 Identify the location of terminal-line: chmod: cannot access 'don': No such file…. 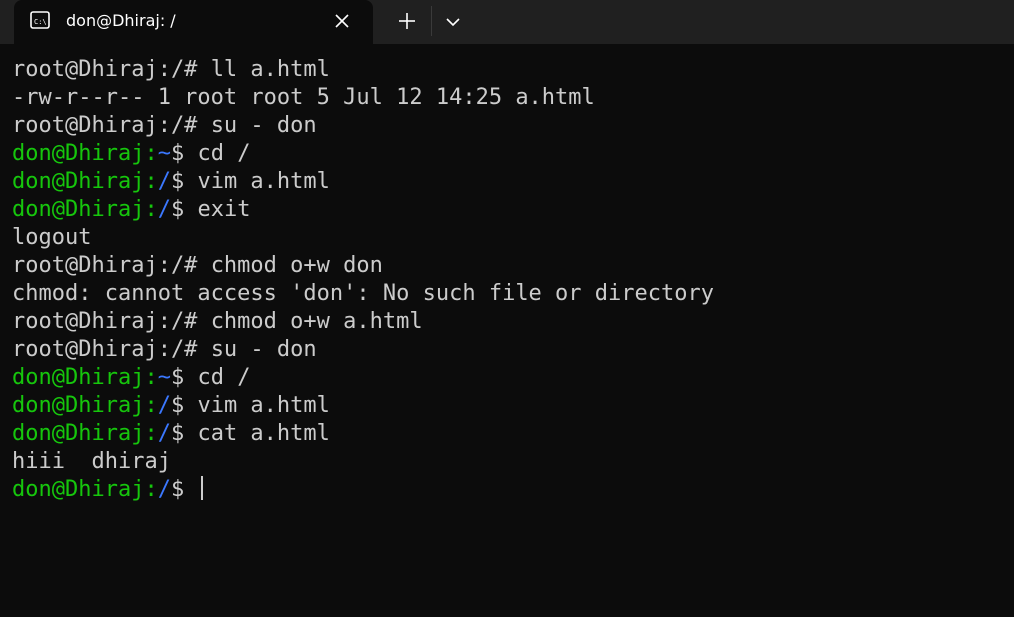
(513, 294).